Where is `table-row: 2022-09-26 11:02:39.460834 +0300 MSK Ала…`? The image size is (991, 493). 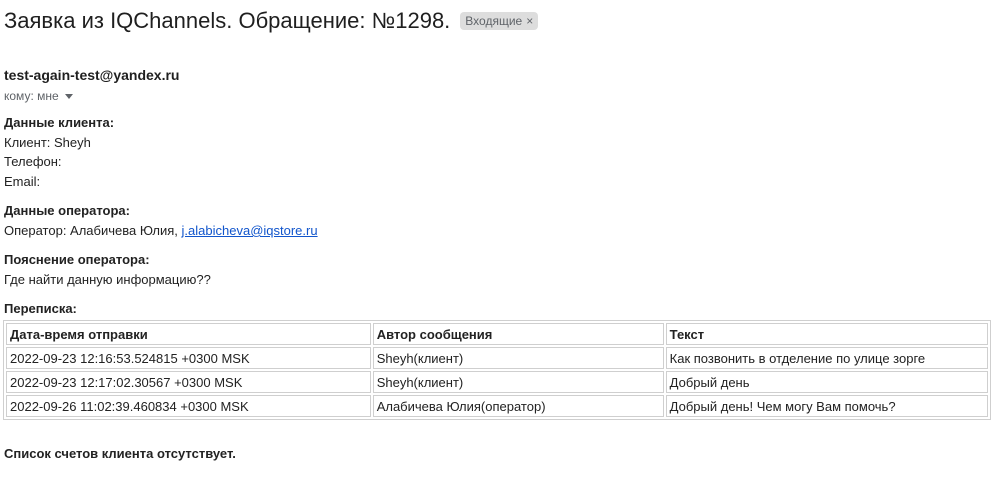
table-row: 2022-09-26 11:02:39.460834 +0300 MSK Ала… is located at coordinates (497, 406).